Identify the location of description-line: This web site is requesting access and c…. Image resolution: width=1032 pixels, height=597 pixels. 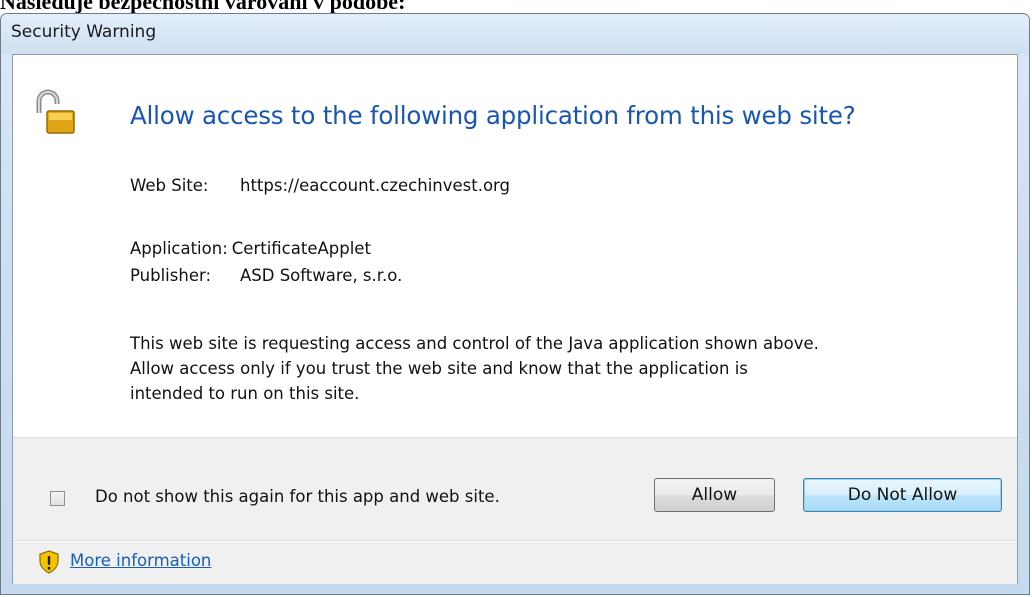
(474, 343).